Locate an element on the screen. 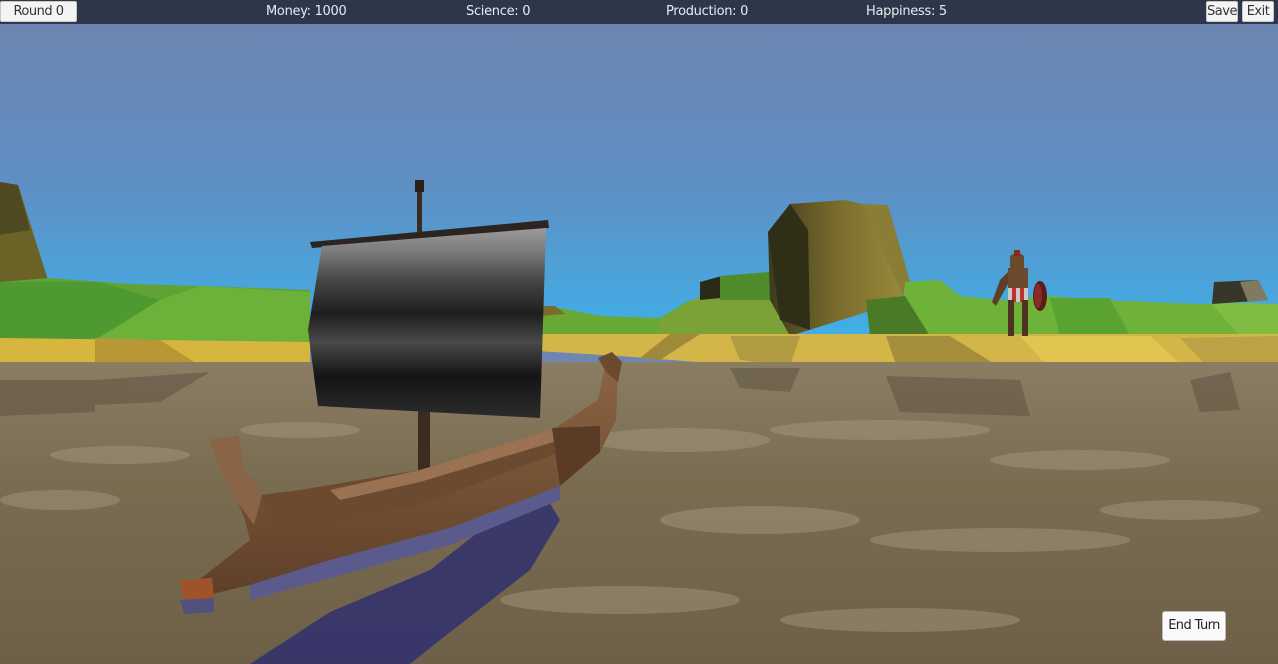 This screenshot has width=1278, height=664. happiness-stat: Happiness: 5 is located at coordinates (906, 11).